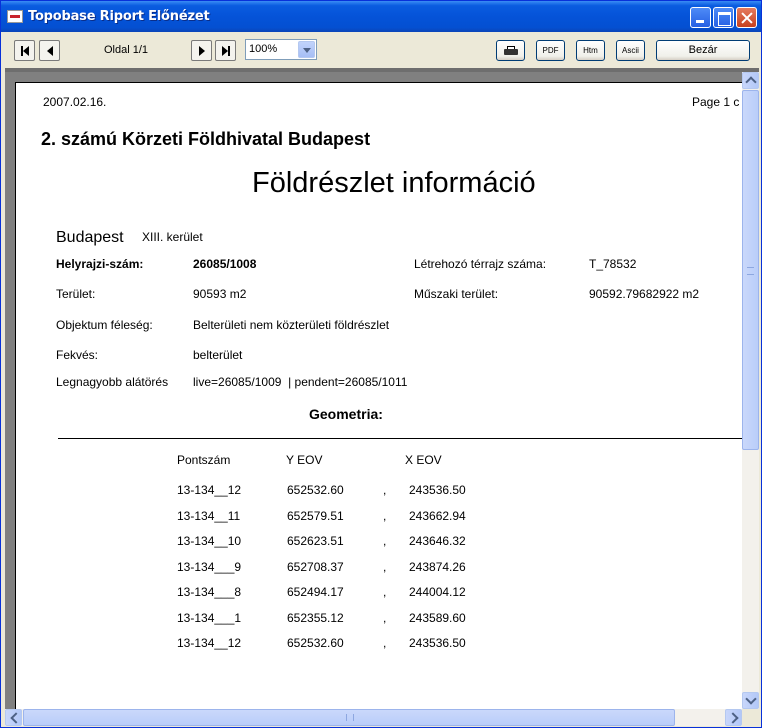 The height and width of the screenshot is (728, 762). I want to click on x-eov-value: 244004.12, so click(437, 592).